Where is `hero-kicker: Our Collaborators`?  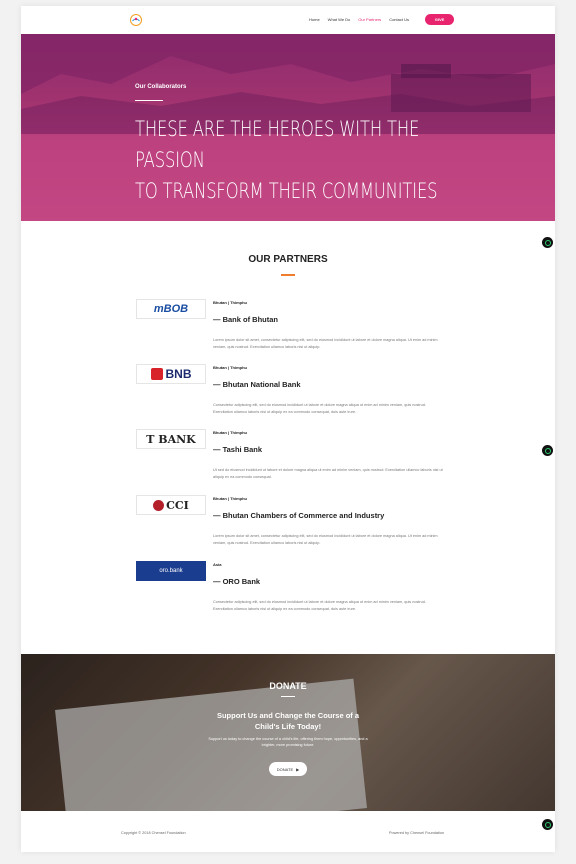 hero-kicker: Our Collaborators is located at coordinates (161, 87).